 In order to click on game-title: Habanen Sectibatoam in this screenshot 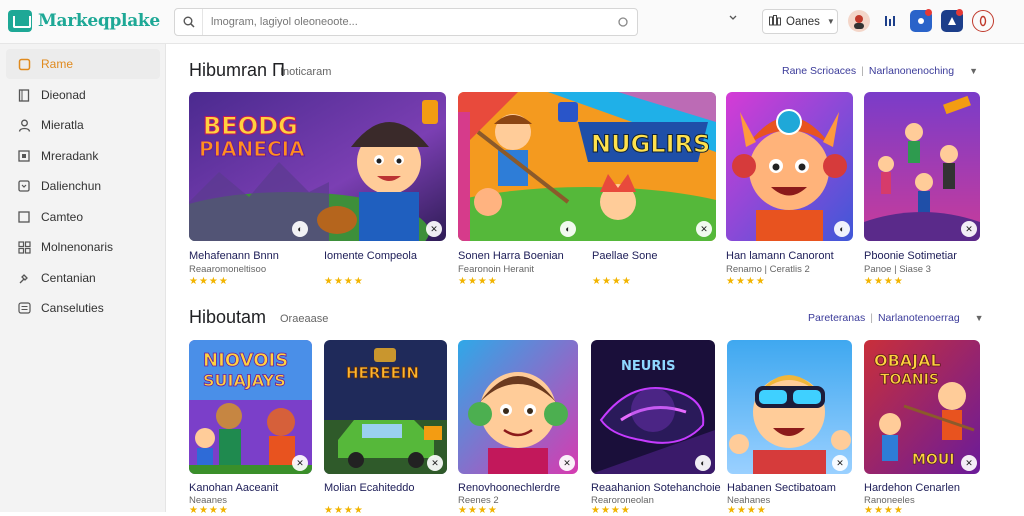, I will do `click(781, 488)`.